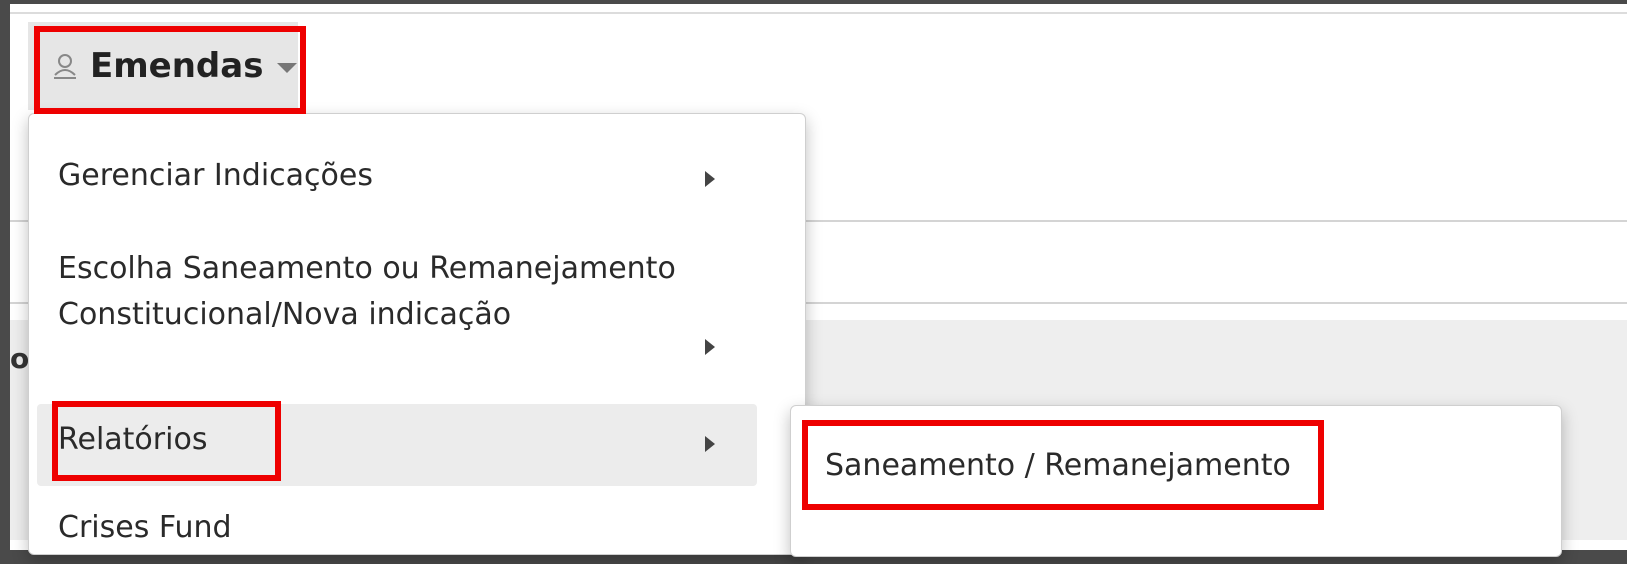 The height and width of the screenshot is (564, 1627). What do you see at coordinates (417, 534) in the screenshot?
I see `menu-item-partial: Crises Fund` at bounding box center [417, 534].